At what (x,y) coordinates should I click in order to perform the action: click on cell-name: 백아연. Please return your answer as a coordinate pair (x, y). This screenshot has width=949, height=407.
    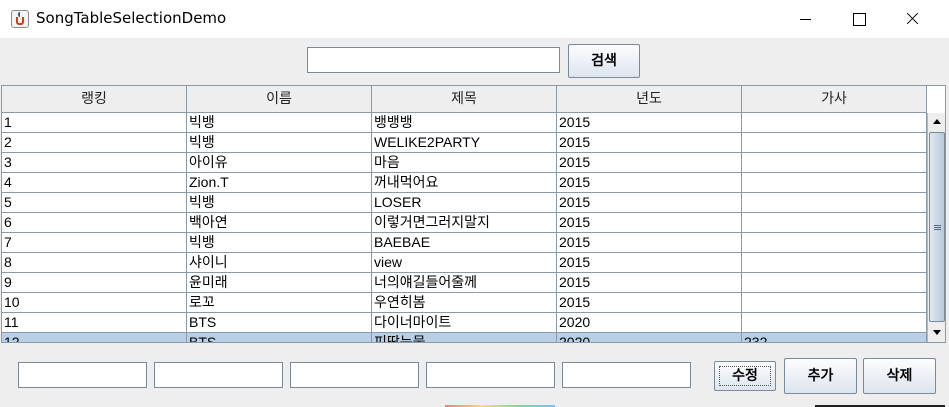
    Looking at the image, I should click on (279, 222).